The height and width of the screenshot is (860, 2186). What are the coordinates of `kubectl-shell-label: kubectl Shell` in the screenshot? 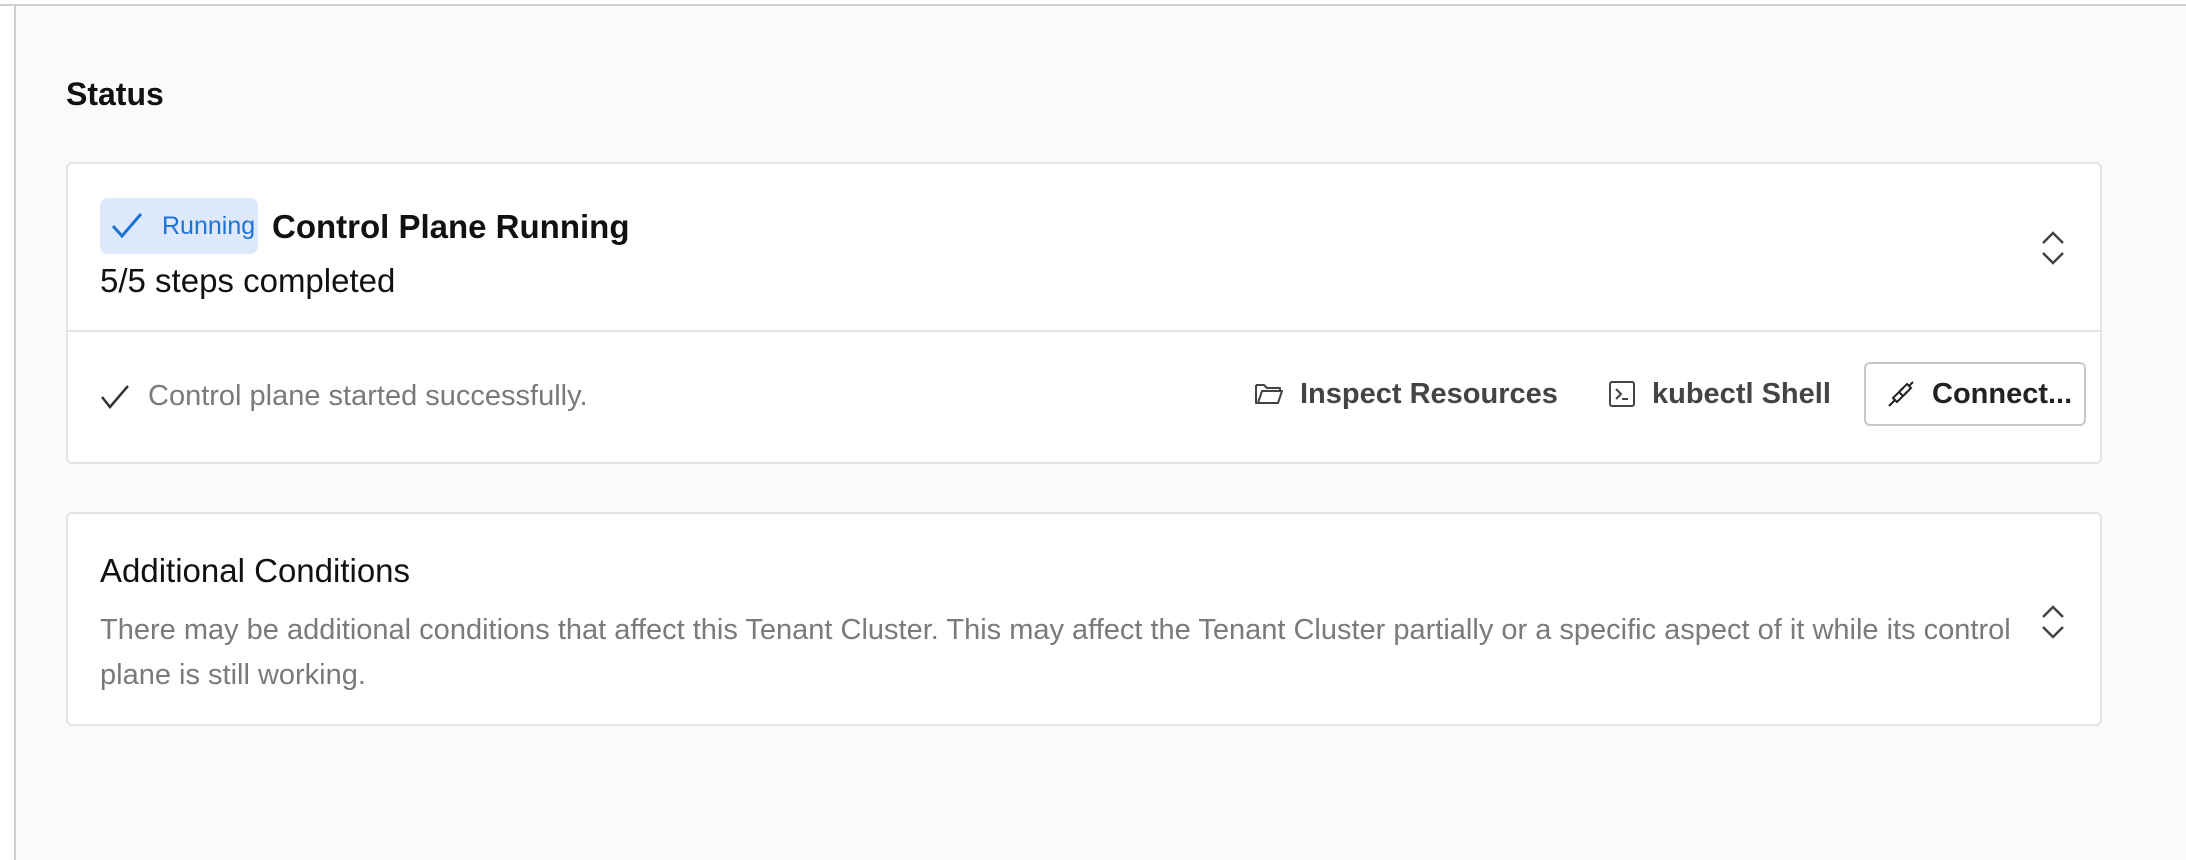 It's located at (1741, 393).